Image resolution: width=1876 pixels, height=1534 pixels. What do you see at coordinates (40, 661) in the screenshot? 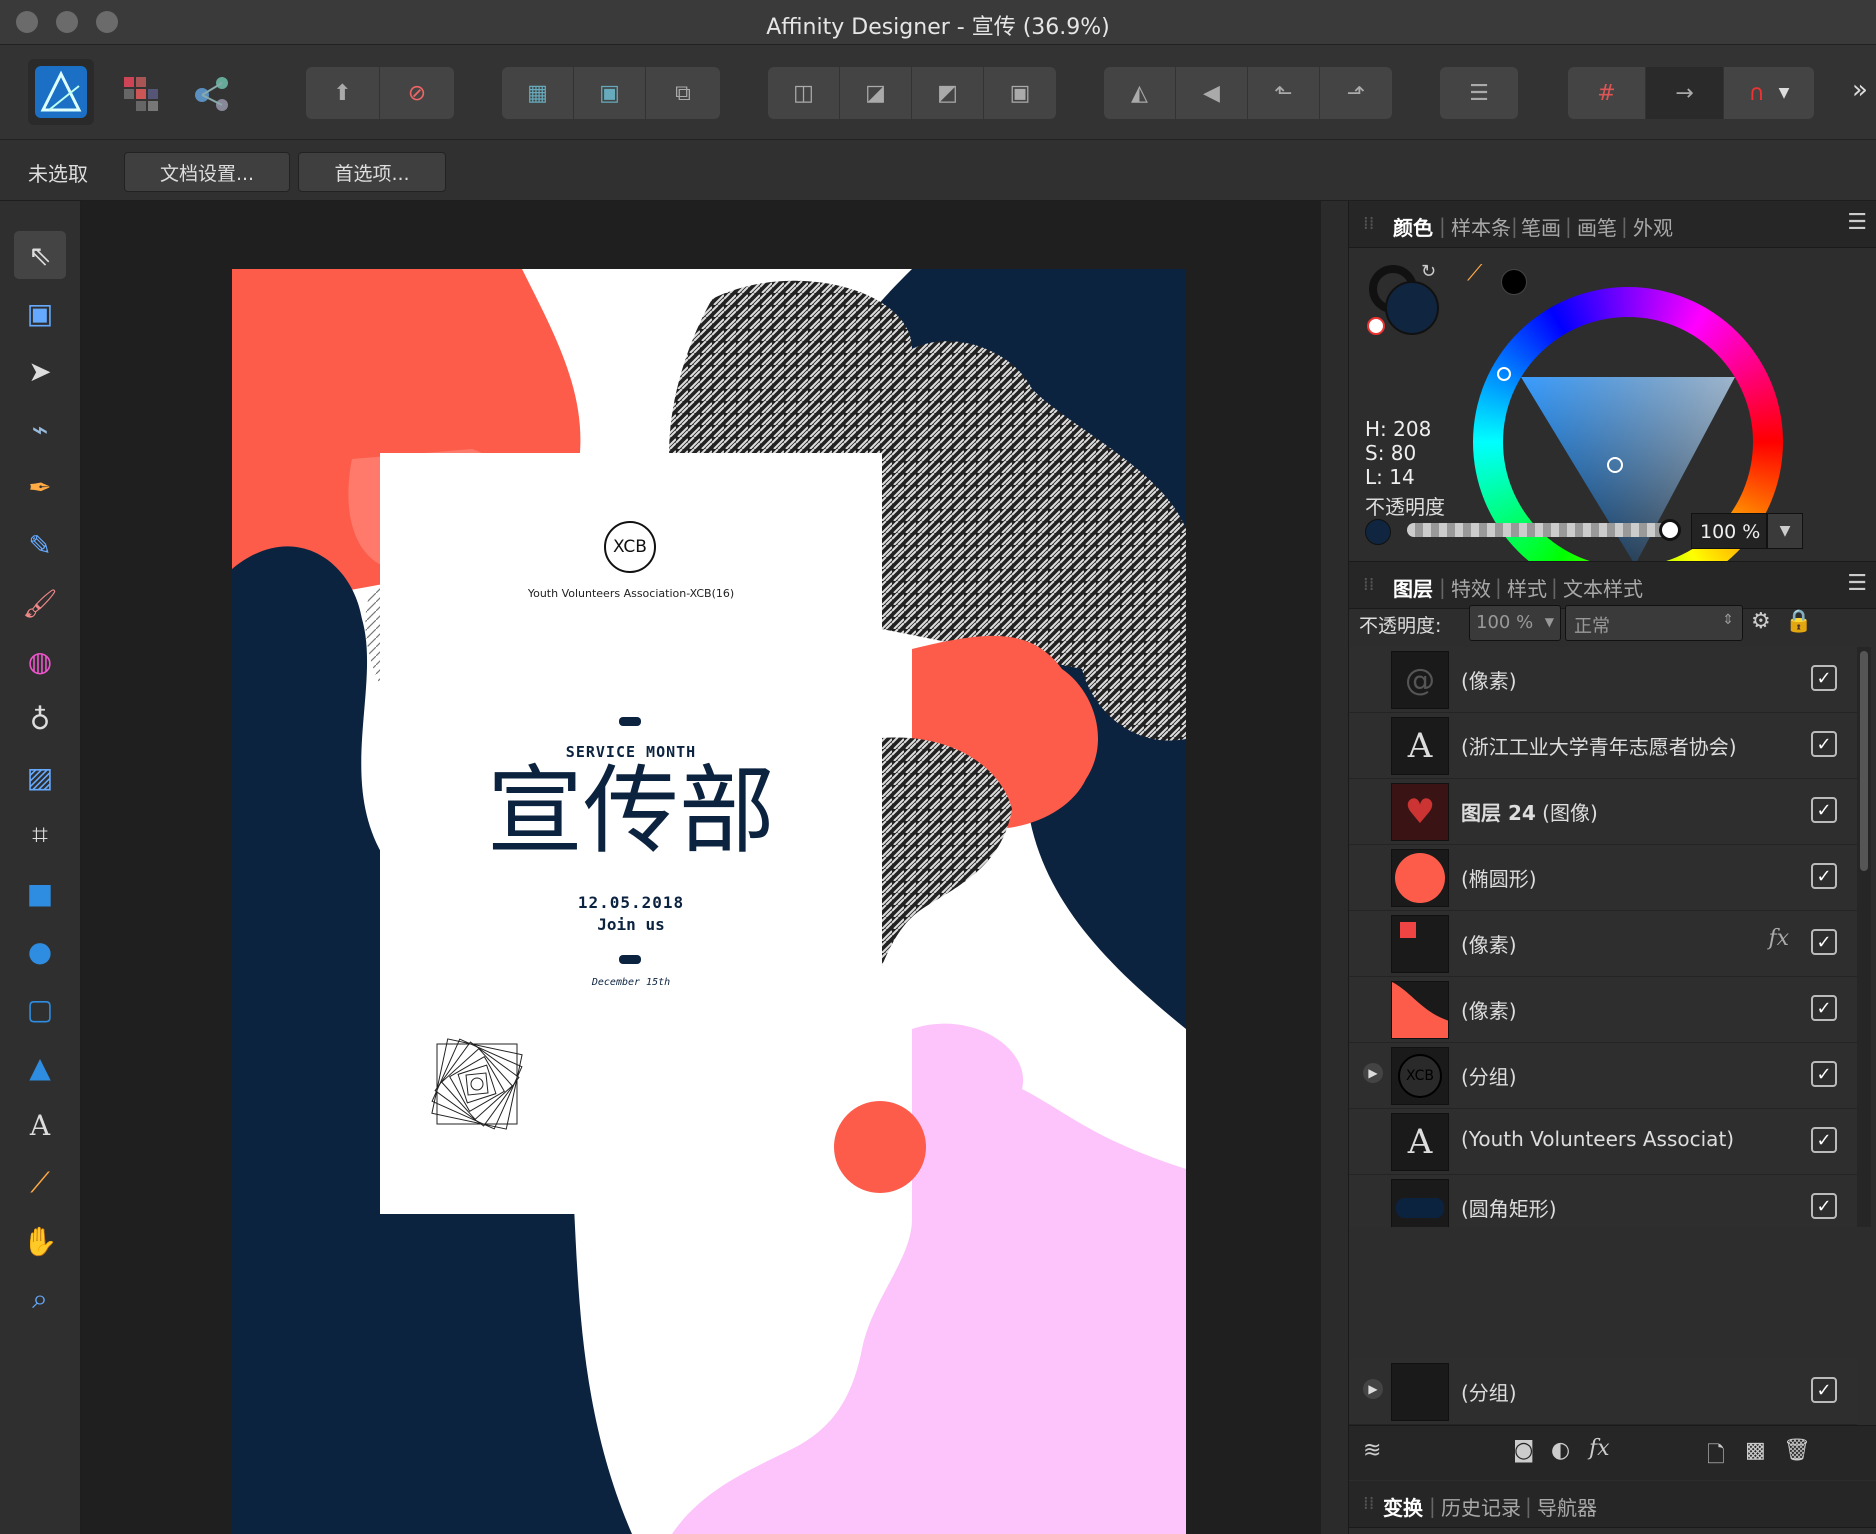
I see `fill-tool: ◍` at bounding box center [40, 661].